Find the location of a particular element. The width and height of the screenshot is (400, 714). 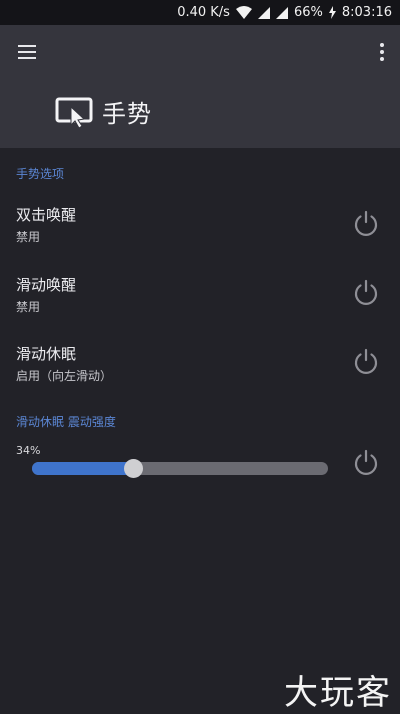

battery-percent: 66% is located at coordinates (308, 12).